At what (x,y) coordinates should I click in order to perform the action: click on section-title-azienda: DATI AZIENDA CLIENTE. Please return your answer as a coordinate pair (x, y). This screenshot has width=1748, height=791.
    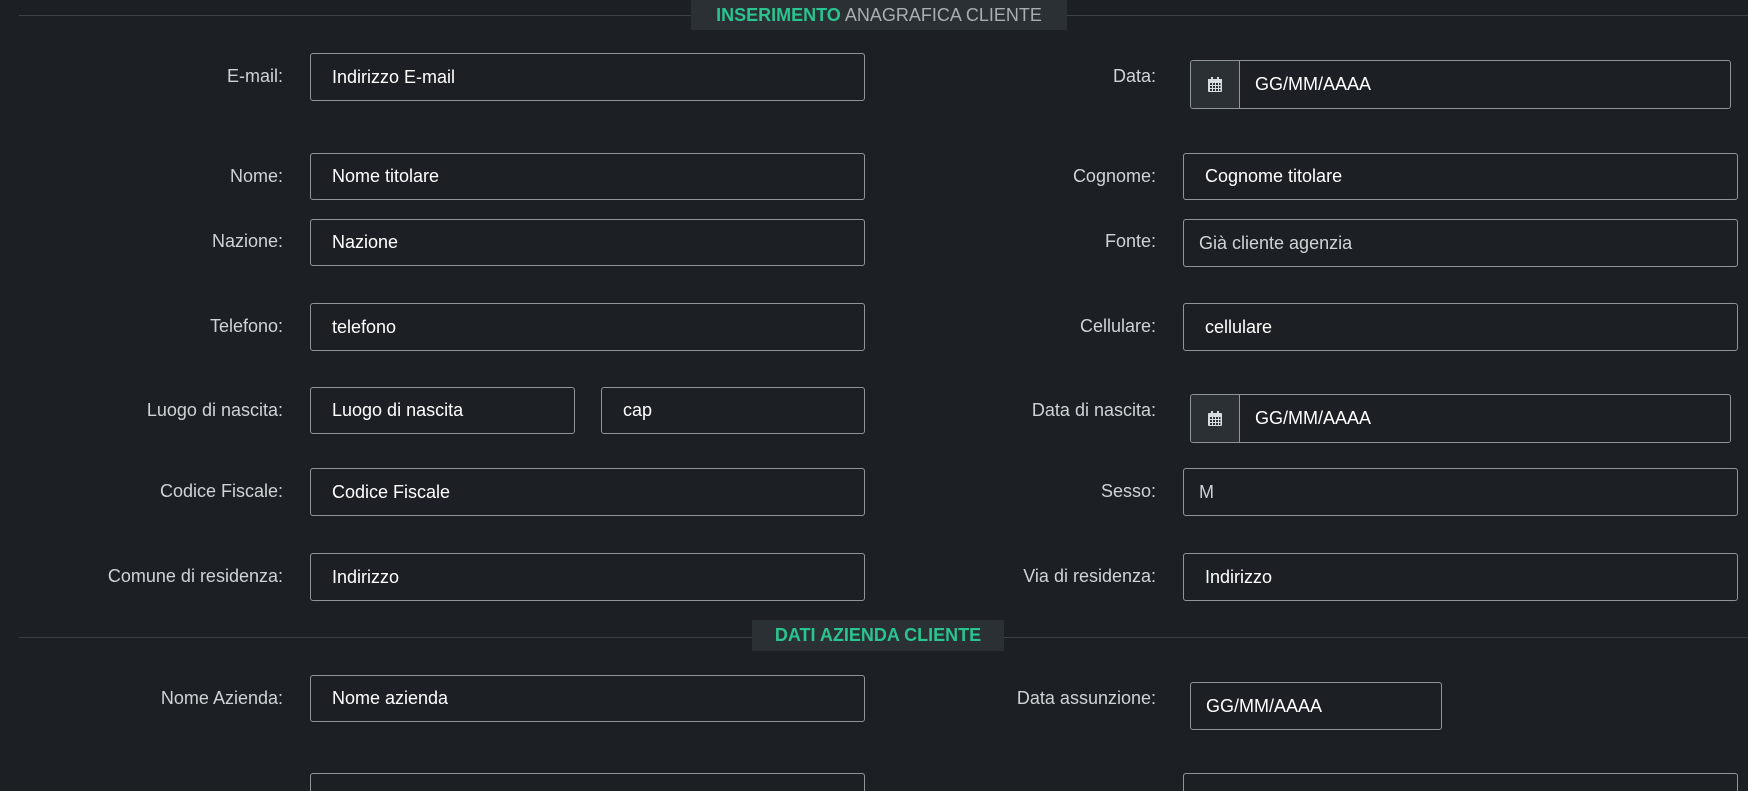
    Looking at the image, I should click on (878, 635).